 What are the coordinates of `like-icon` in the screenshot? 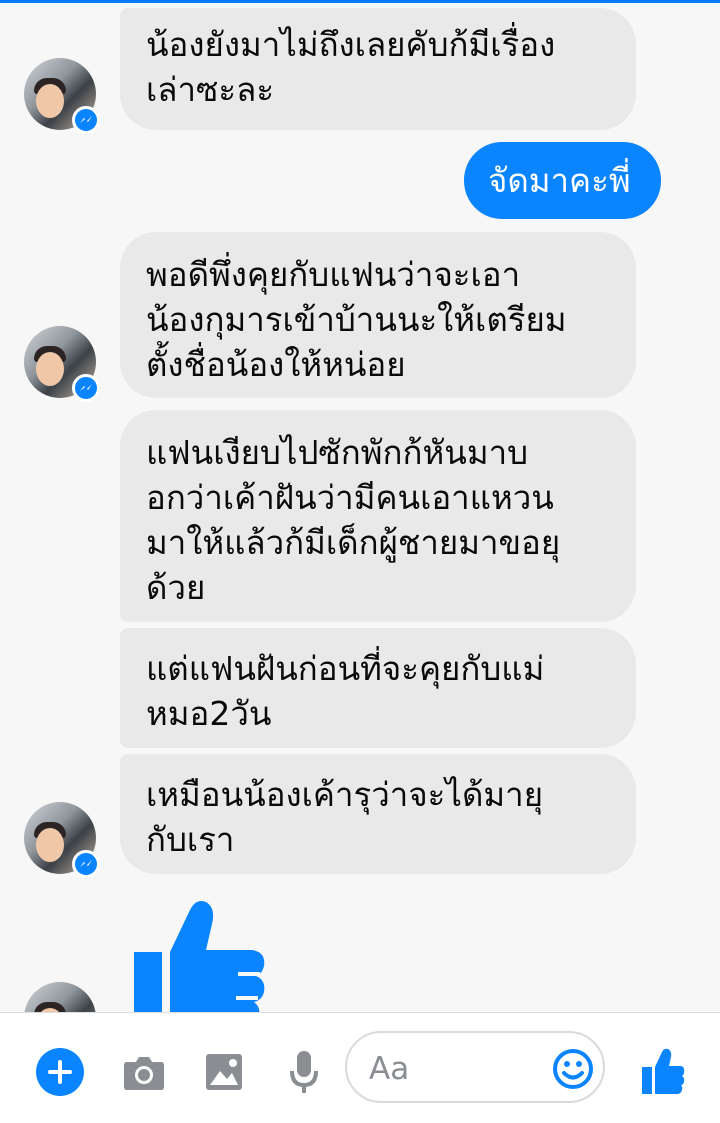 It's located at (663, 1071).